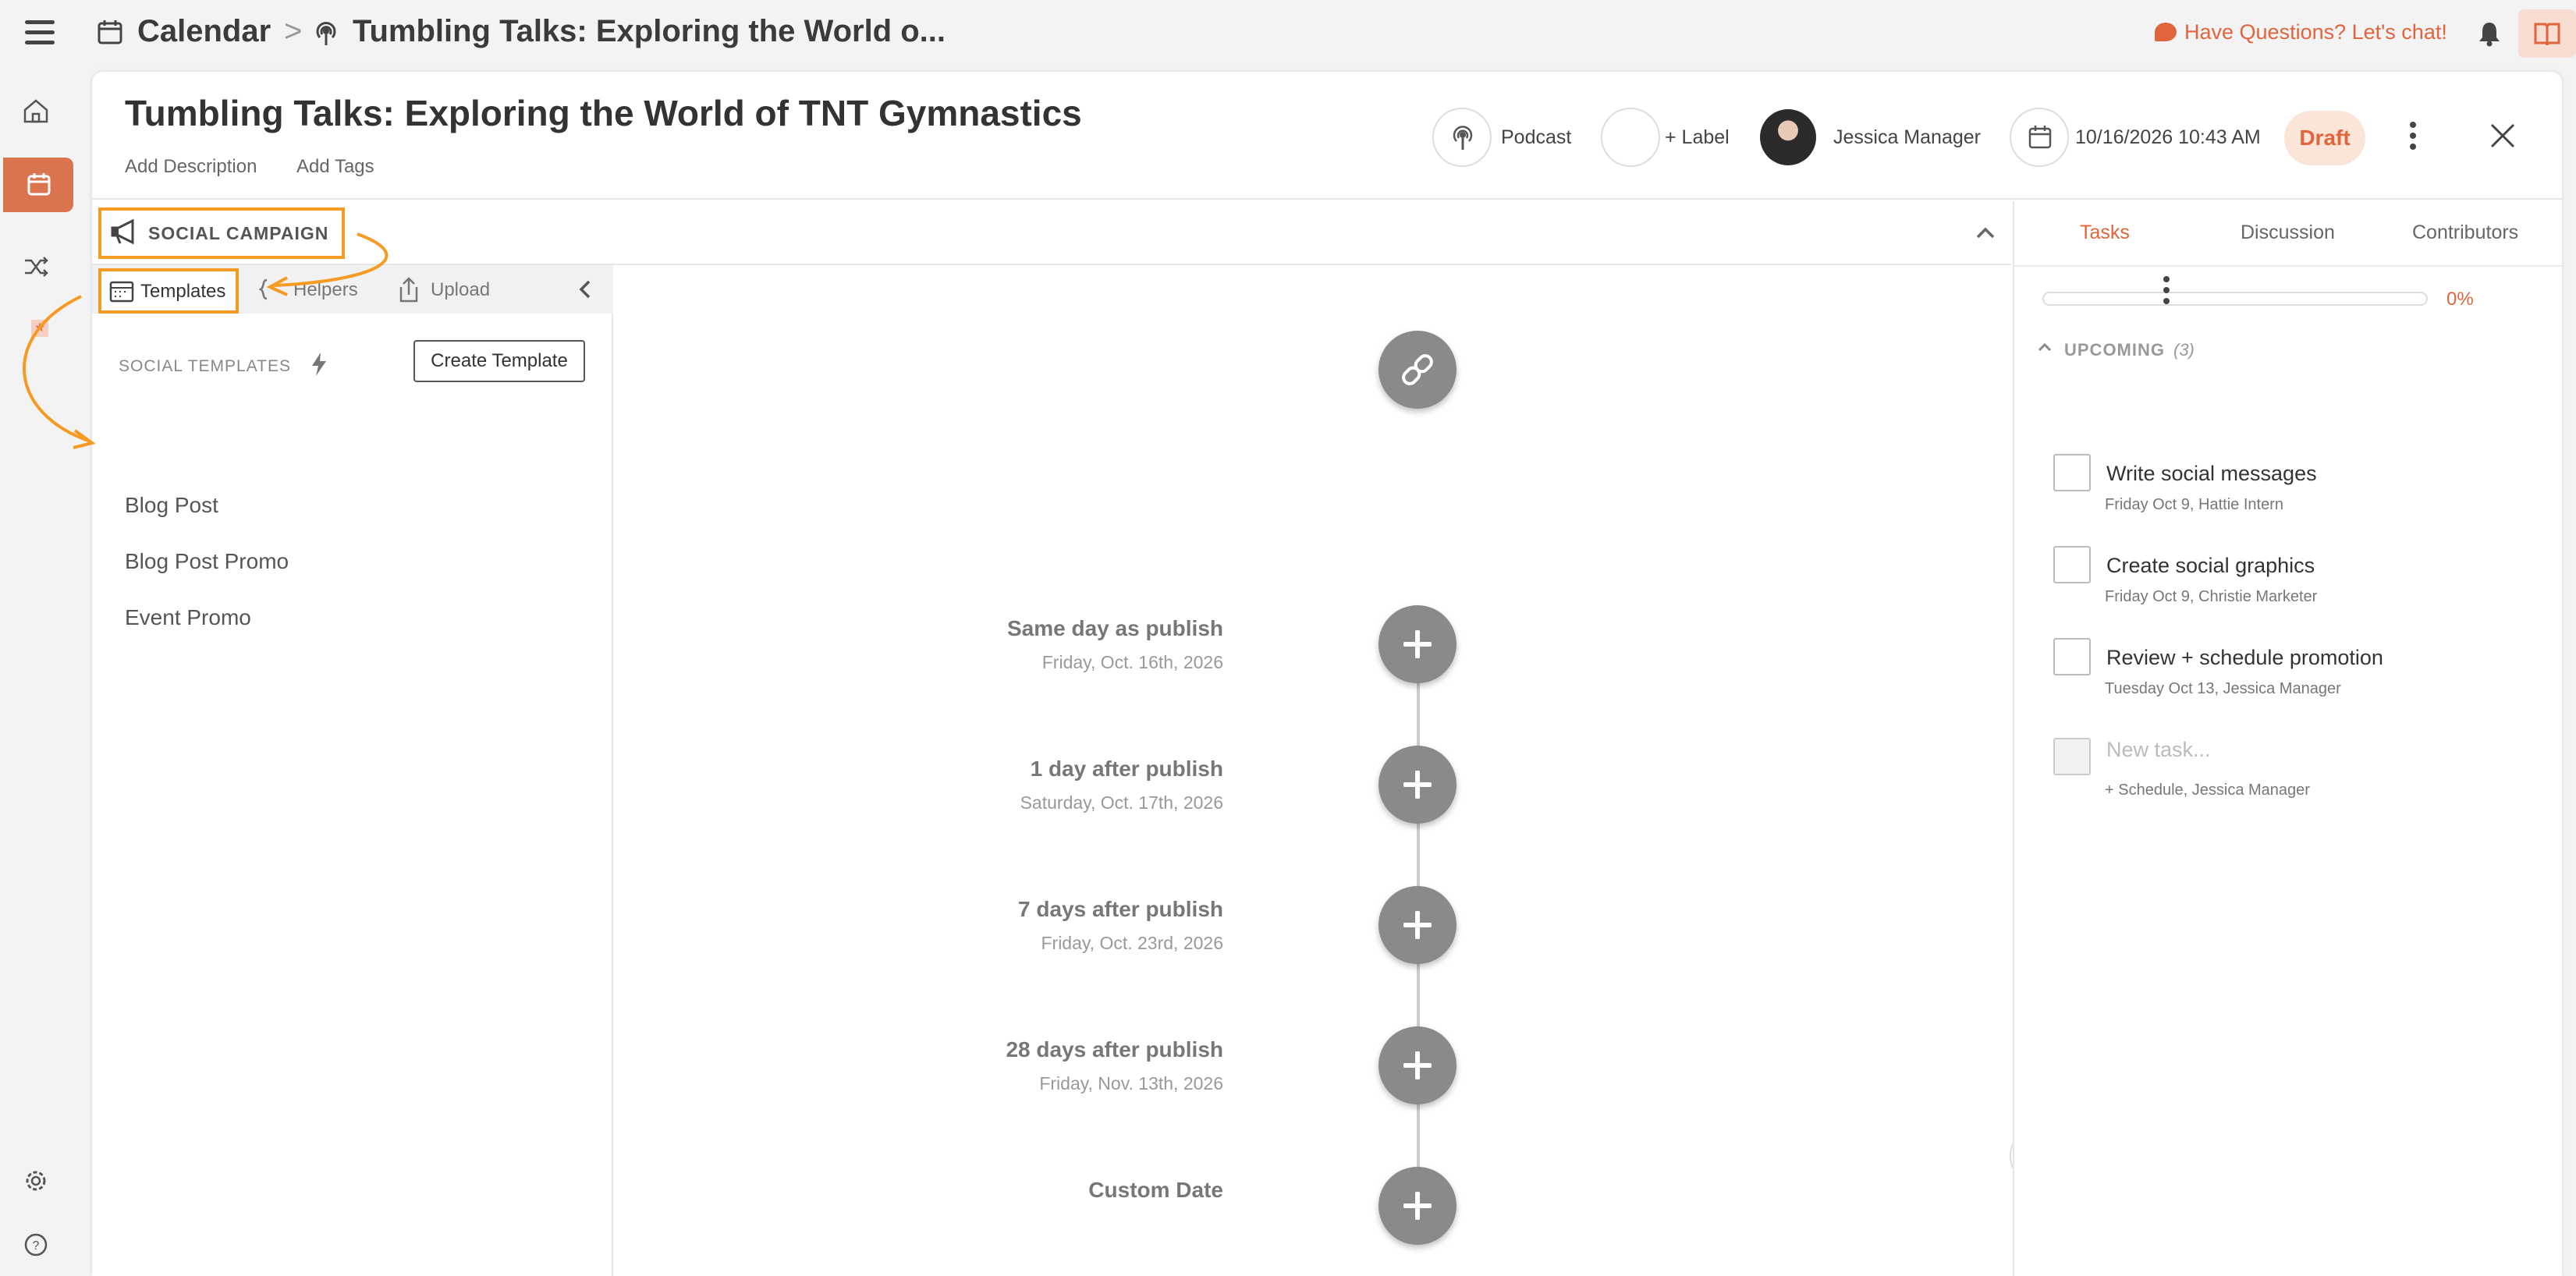 This screenshot has width=2576, height=1276. What do you see at coordinates (335, 167) in the screenshot?
I see `add-tags-link: Add Tags` at bounding box center [335, 167].